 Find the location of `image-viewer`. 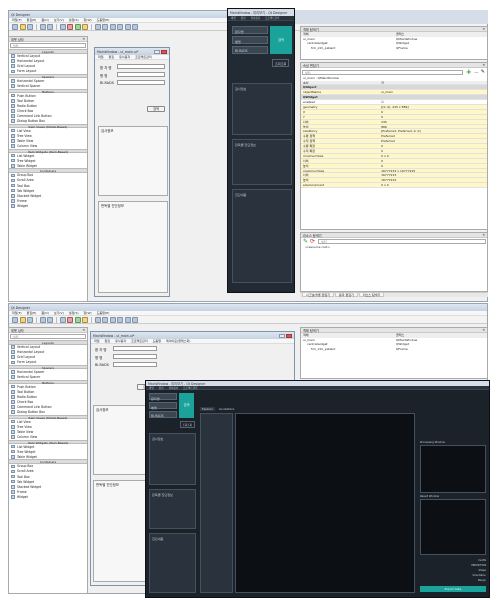

image-viewer is located at coordinates (325, 503).